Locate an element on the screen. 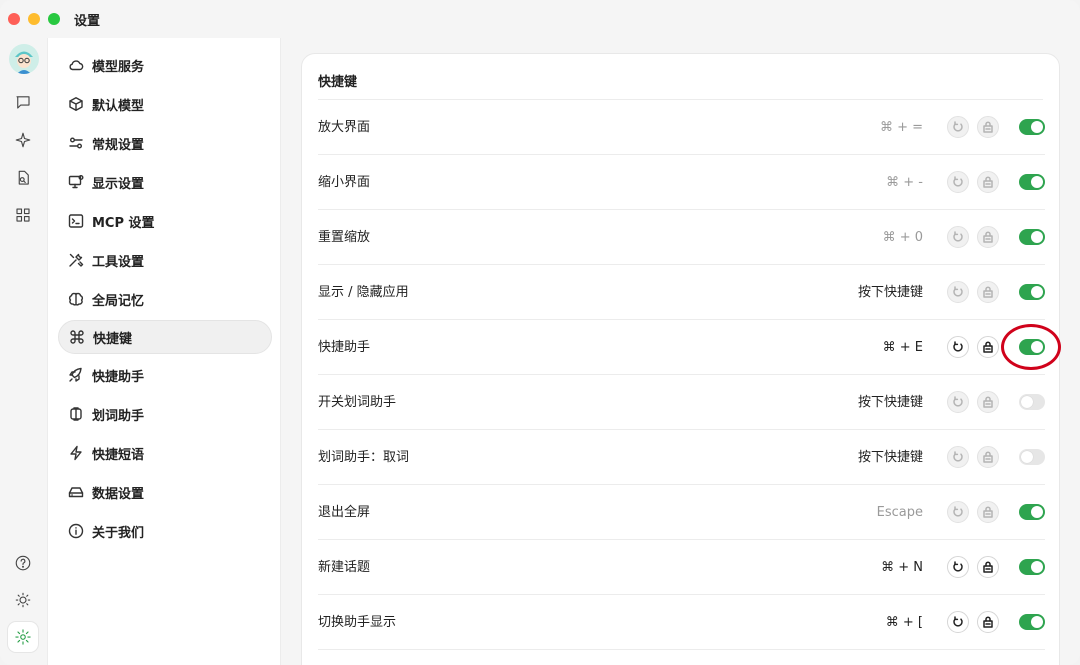  help-nav-button is located at coordinates (23, 563).